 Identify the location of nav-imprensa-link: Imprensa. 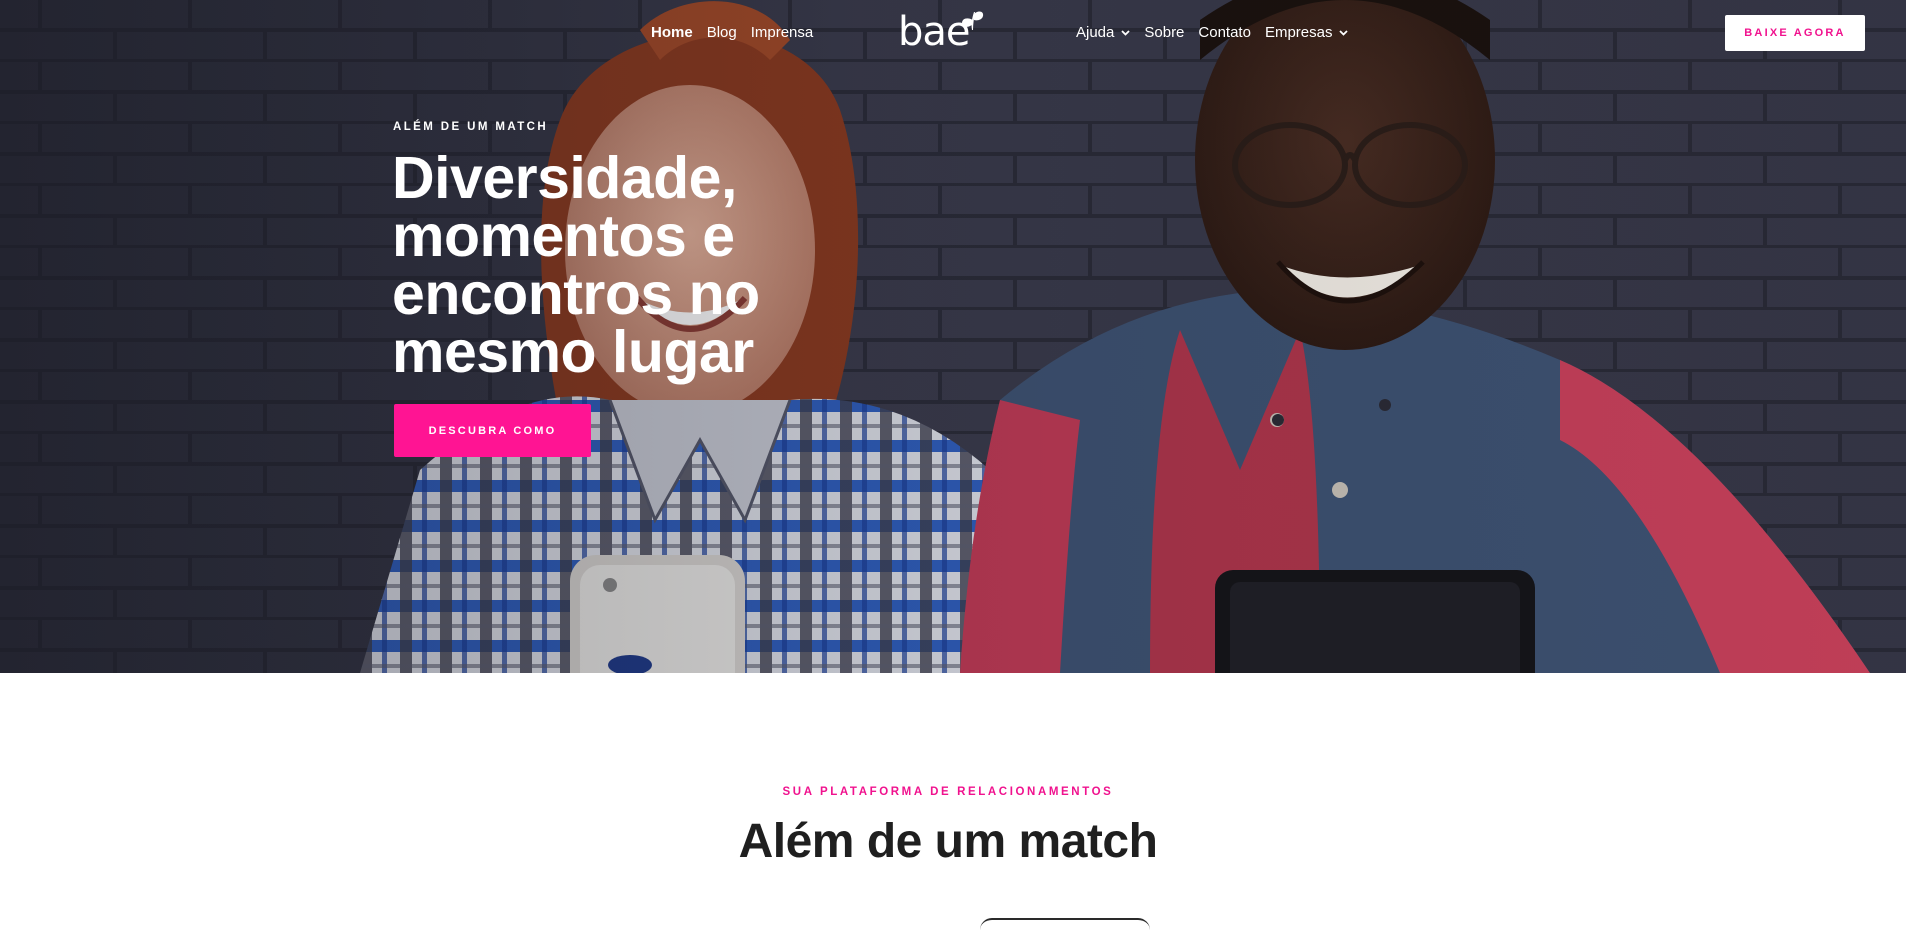
(782, 33).